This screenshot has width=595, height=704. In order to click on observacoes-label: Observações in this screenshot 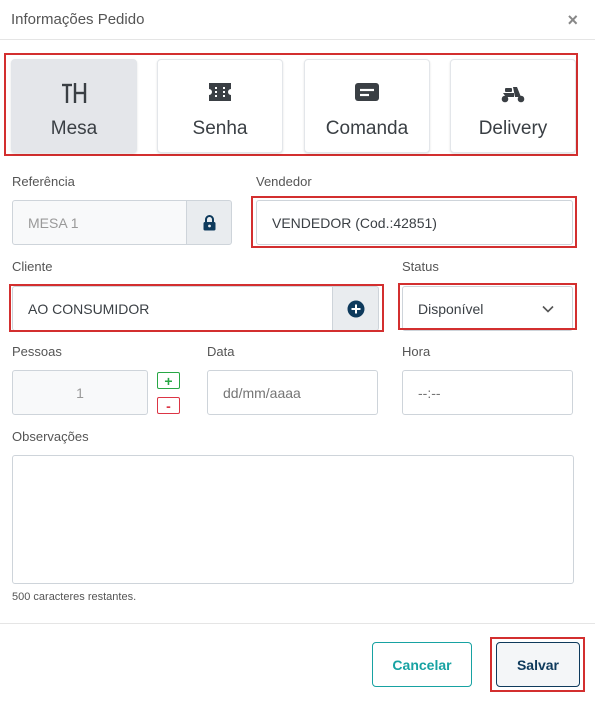, I will do `click(50, 436)`.